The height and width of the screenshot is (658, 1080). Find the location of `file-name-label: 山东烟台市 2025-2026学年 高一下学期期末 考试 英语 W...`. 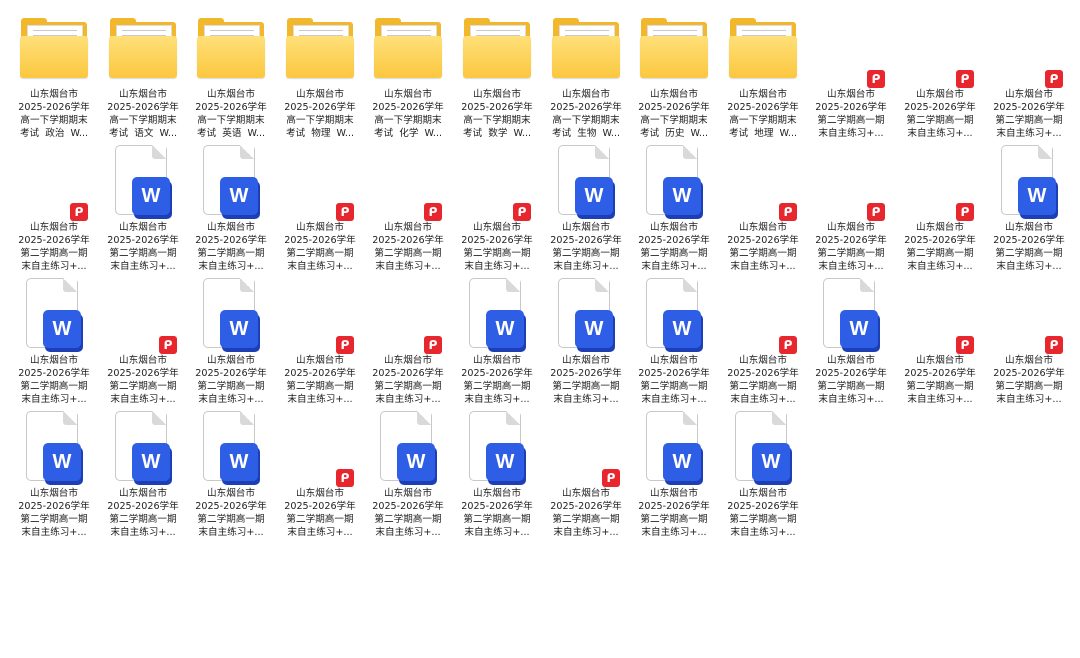

file-name-label: 山东烟台市 2025-2026学年 高一下学期期末 考试 英语 W... is located at coordinates (231, 114).